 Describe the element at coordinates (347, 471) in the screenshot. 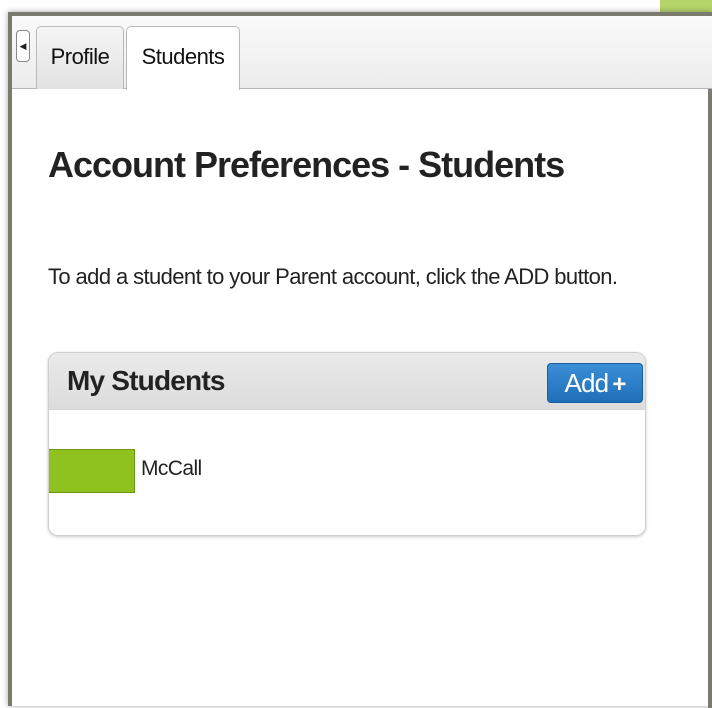

I see `list-item: McCall` at that location.